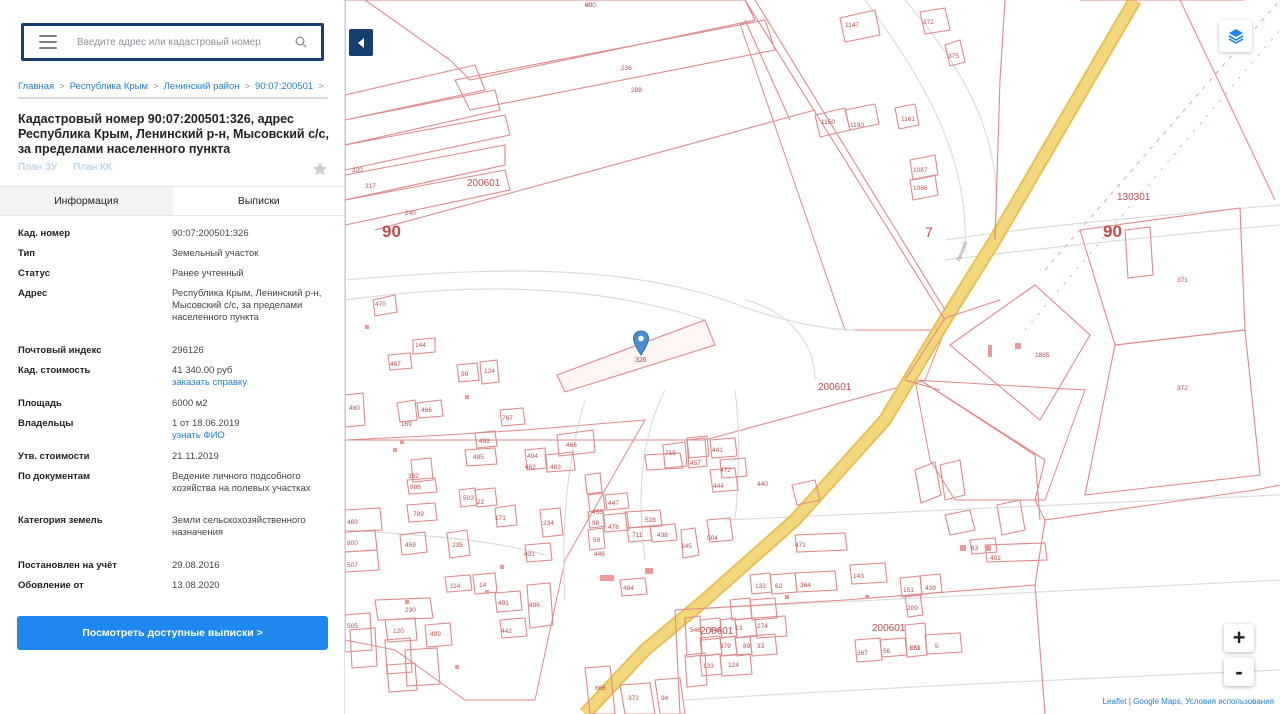  Describe the element at coordinates (247, 436) in the screenshot. I see `find-owner-name-link: узнать ФИО` at that location.